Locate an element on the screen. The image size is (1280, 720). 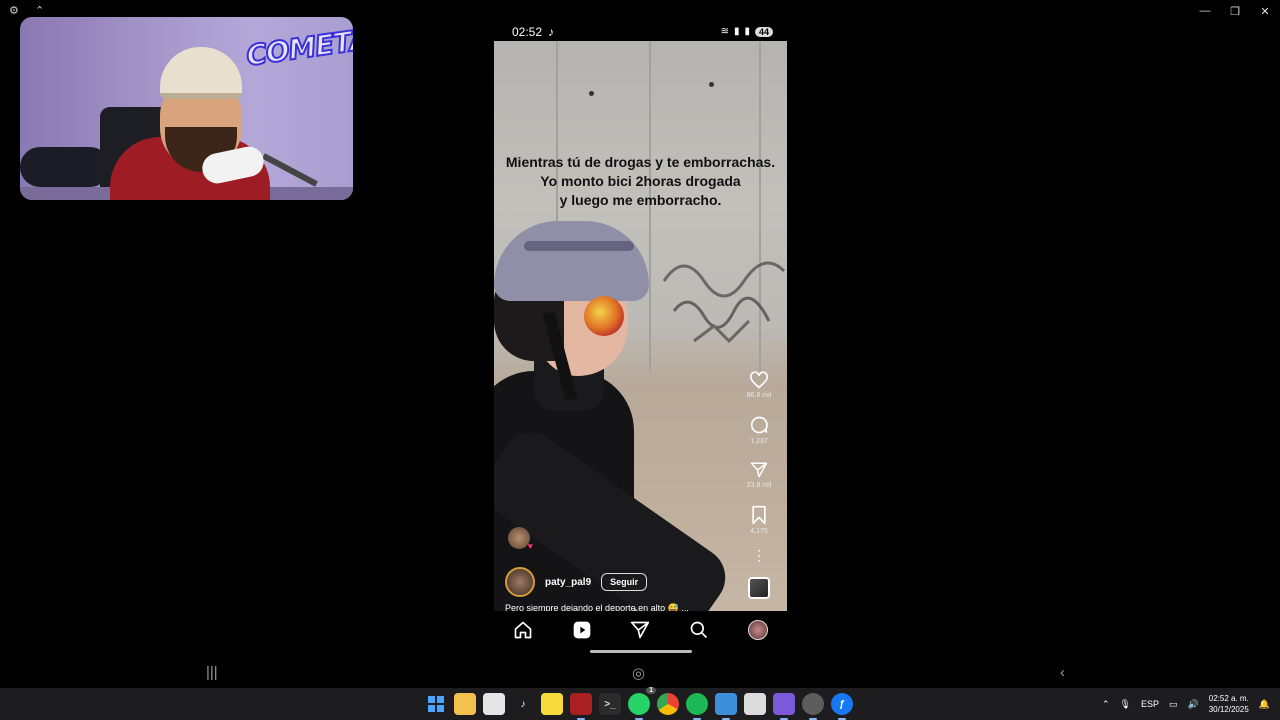
comment-action: 1,237 is located at coordinates (759, 430).